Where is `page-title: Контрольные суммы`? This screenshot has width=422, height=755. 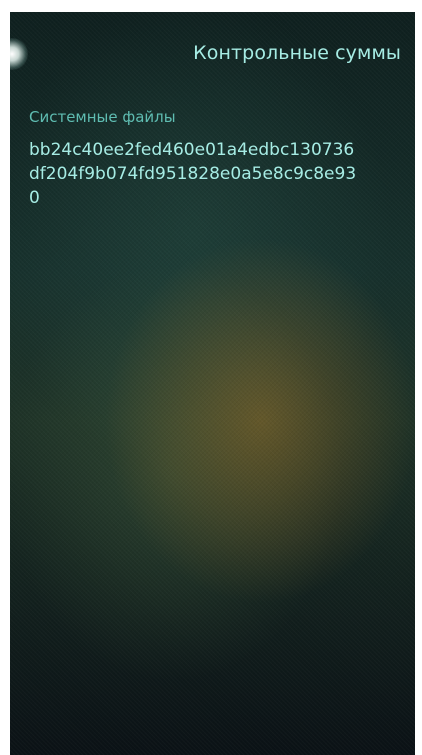 page-title: Контрольные суммы is located at coordinates (297, 53).